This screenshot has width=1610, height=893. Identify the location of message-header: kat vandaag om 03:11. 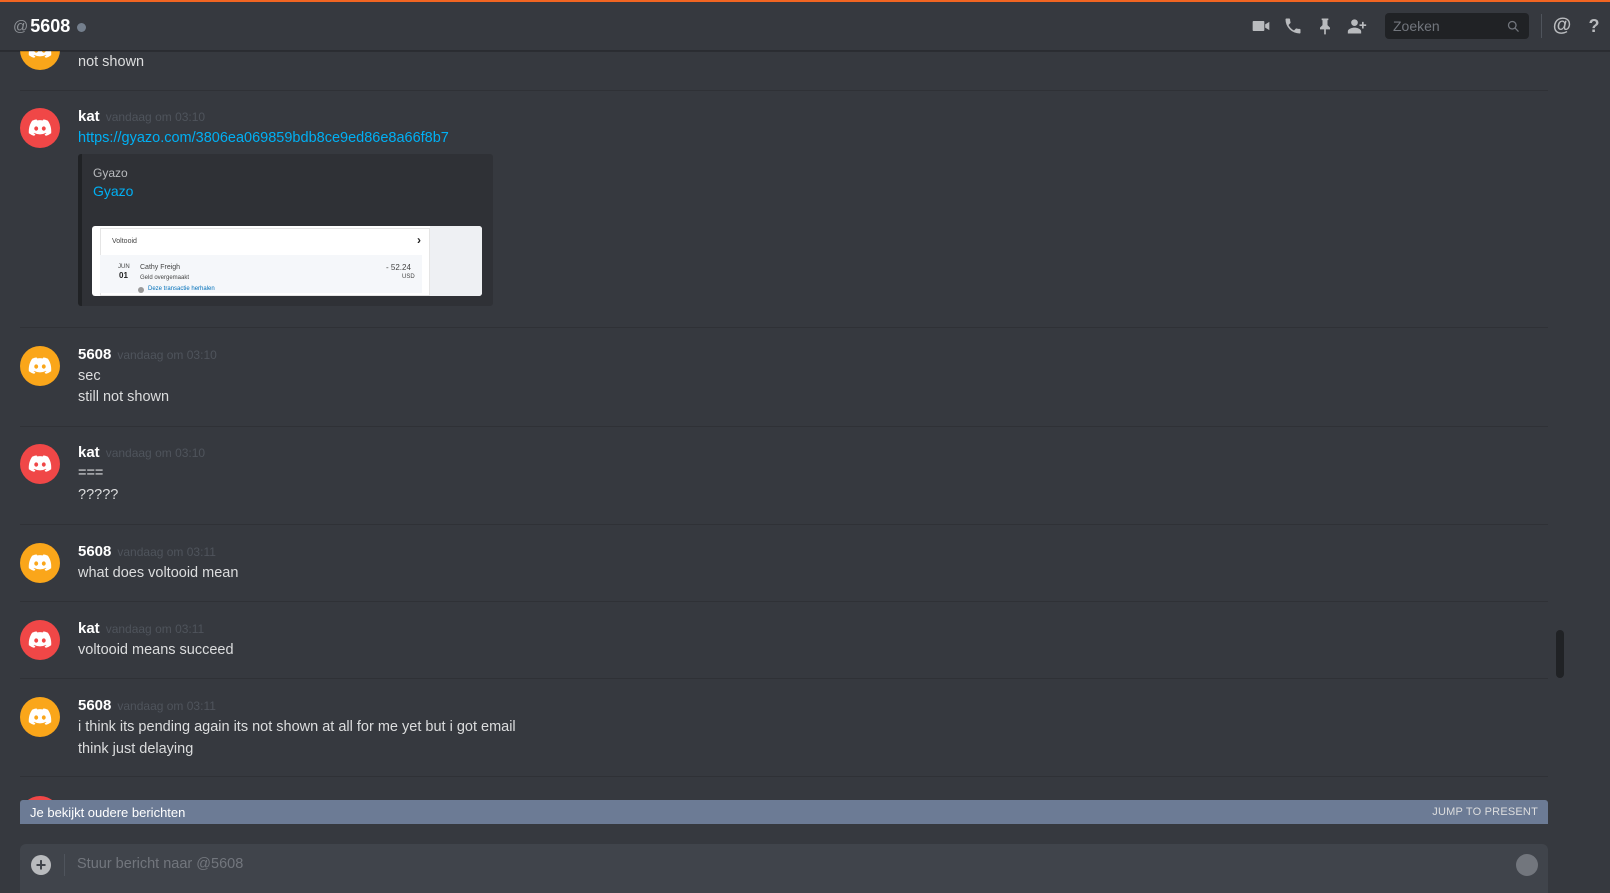
(141, 629).